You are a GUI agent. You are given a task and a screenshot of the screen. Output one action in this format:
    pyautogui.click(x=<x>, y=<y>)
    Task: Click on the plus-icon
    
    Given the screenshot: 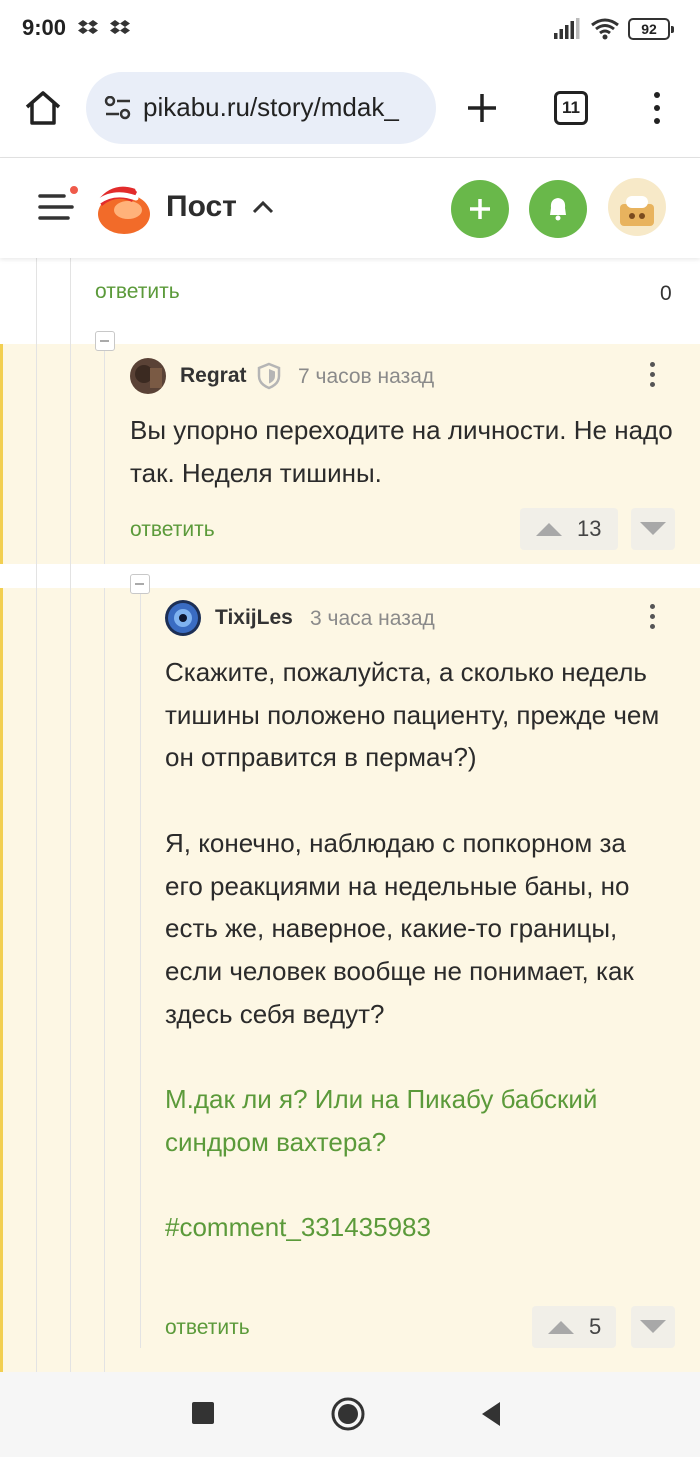 What is the action you would take?
    pyautogui.click(x=480, y=209)
    